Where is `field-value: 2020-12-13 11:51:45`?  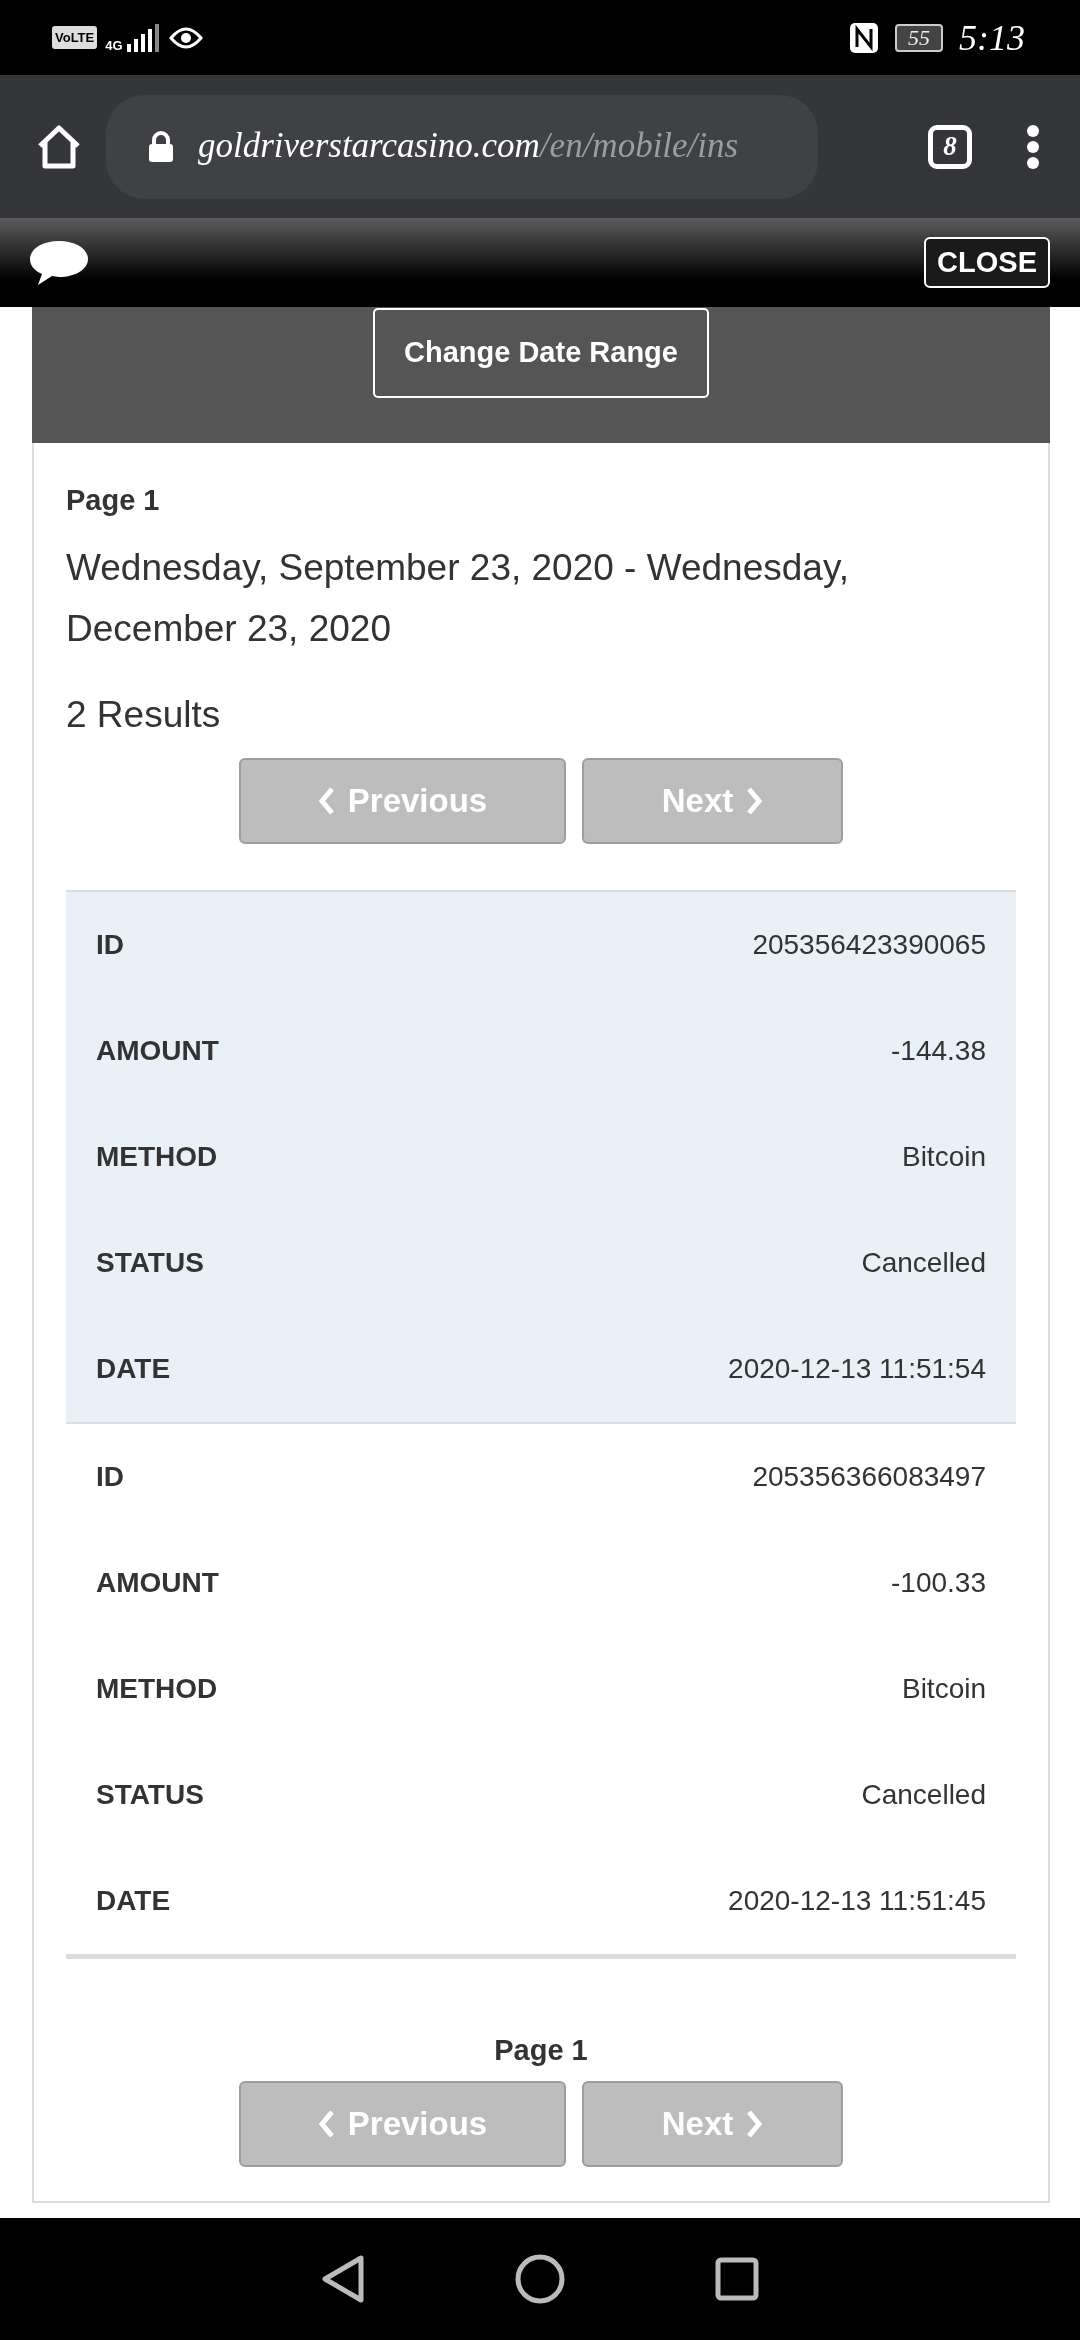 field-value: 2020-12-13 11:51:45 is located at coordinates (857, 1901).